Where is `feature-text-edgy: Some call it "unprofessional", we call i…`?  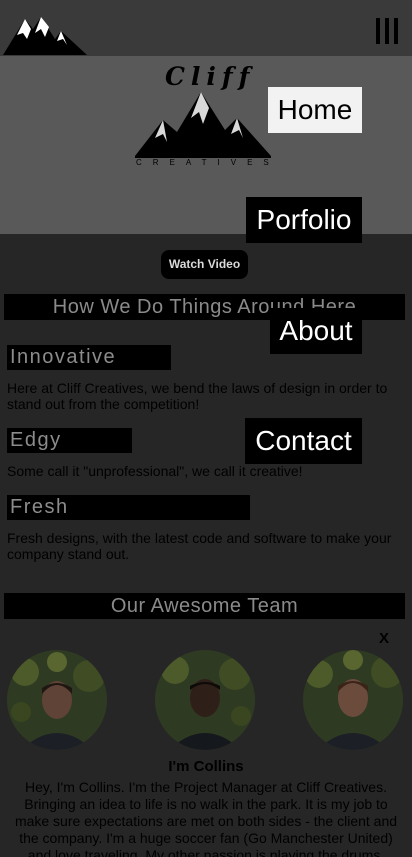 feature-text-edgy: Some call it "unprofessional", we call i… is located at coordinates (155, 471).